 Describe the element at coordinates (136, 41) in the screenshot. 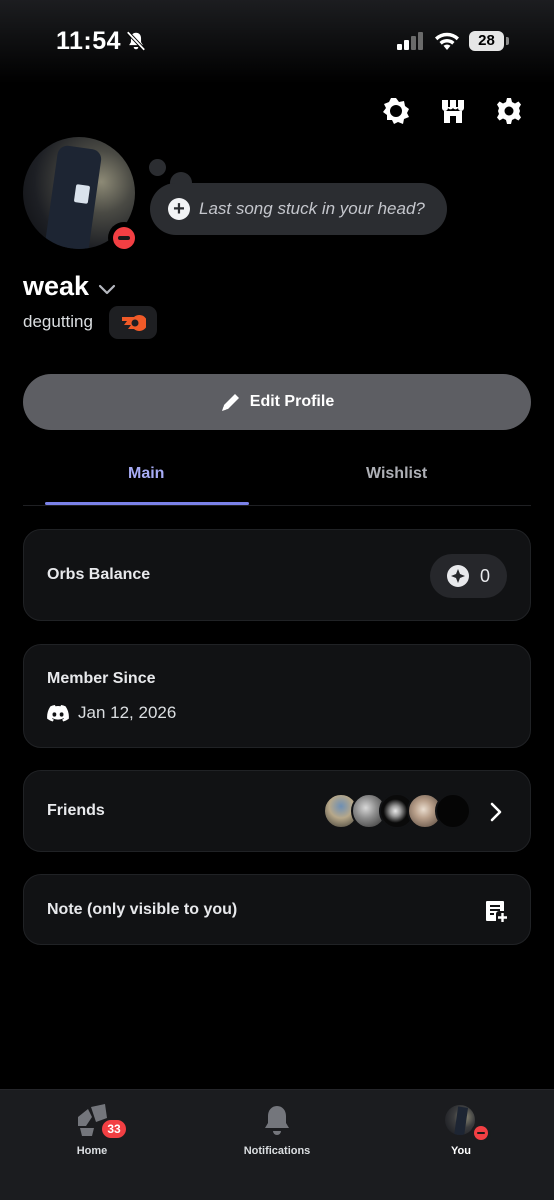

I see `bell-muted-icon` at that location.